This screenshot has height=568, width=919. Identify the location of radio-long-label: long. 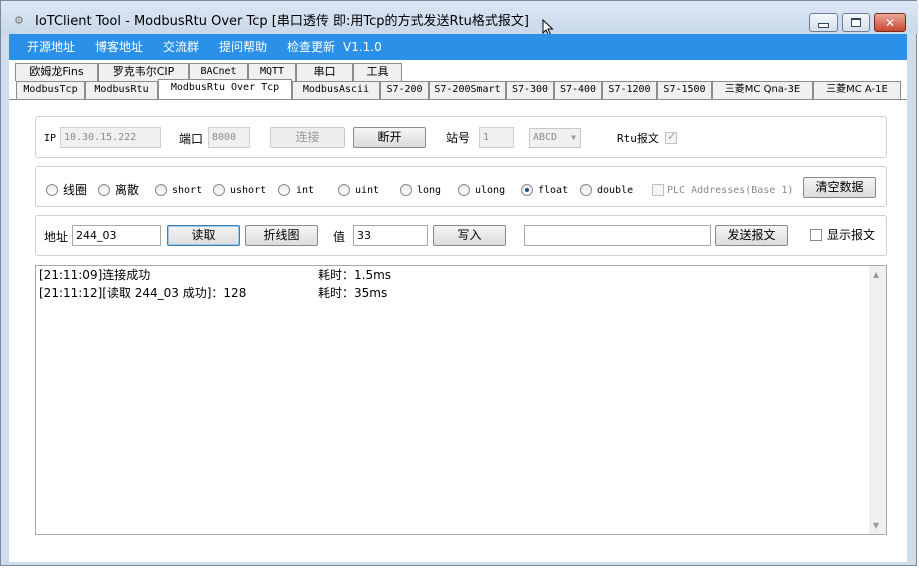
(429, 190).